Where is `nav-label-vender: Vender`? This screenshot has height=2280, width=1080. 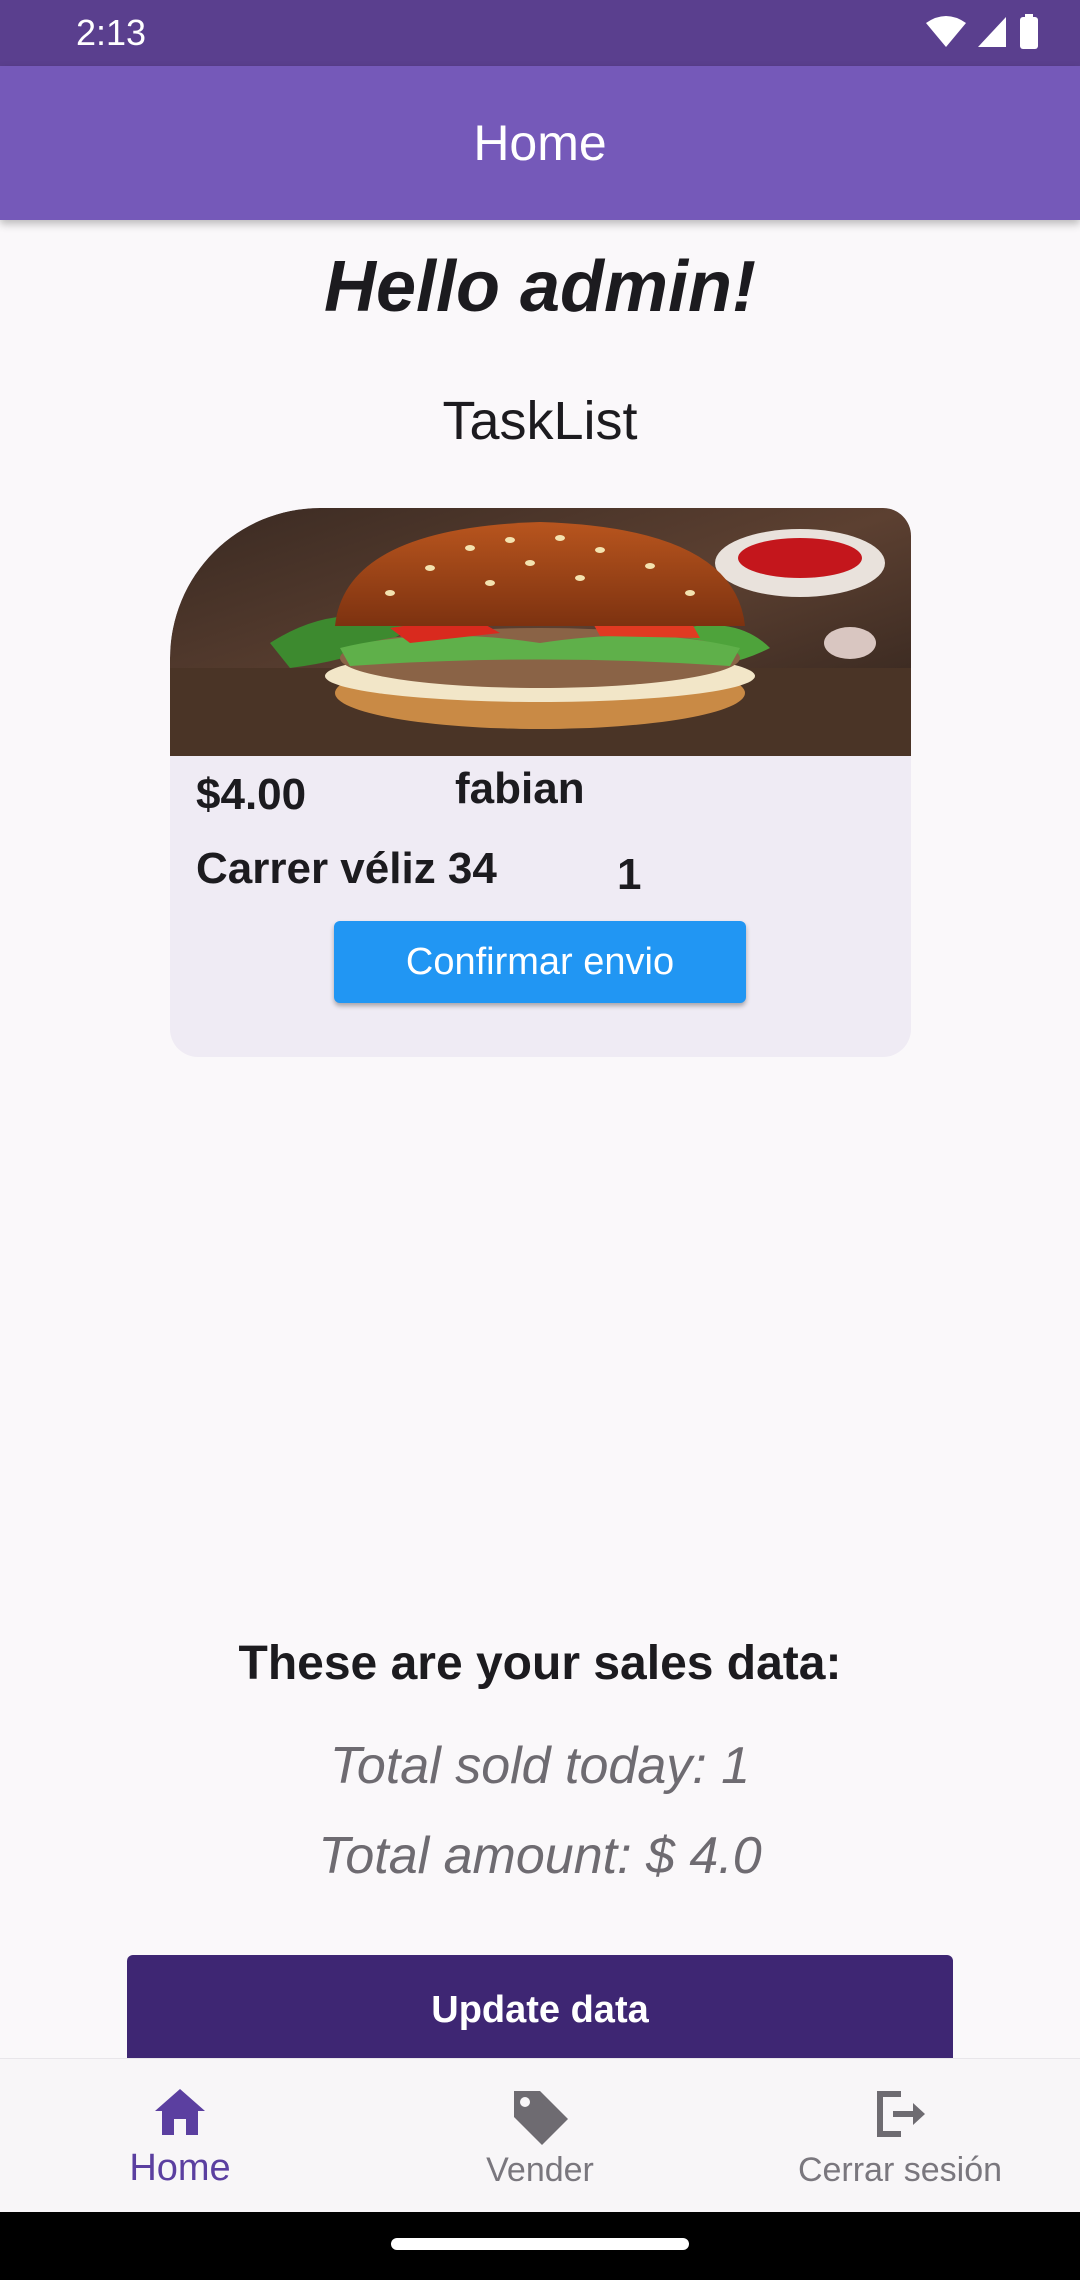 nav-label-vender: Vender is located at coordinates (540, 2170).